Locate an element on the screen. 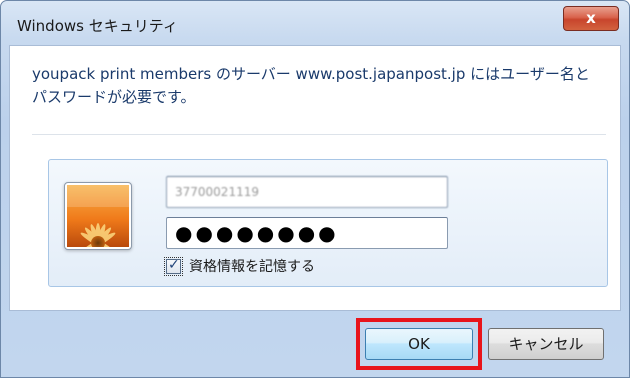 The height and width of the screenshot is (378, 630). remember-checkbox: ✓ is located at coordinates (173, 266).